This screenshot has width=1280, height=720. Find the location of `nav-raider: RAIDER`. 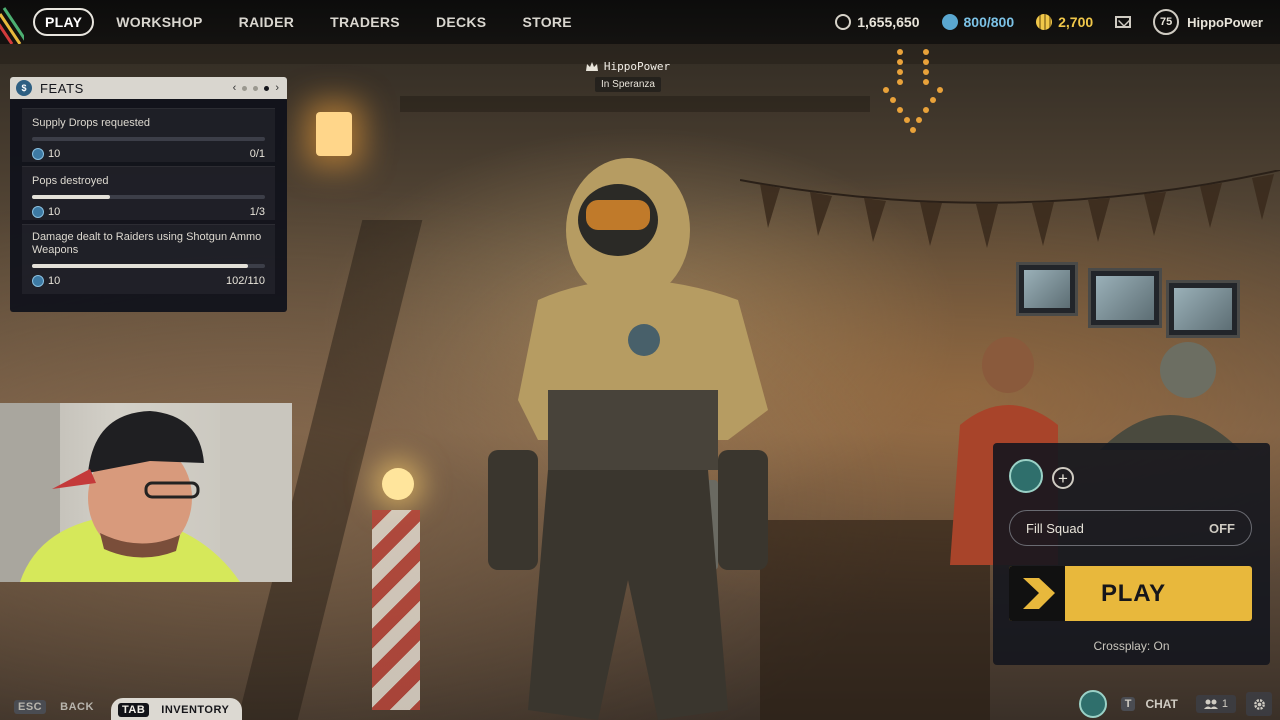

nav-raider: RAIDER is located at coordinates (266, 22).